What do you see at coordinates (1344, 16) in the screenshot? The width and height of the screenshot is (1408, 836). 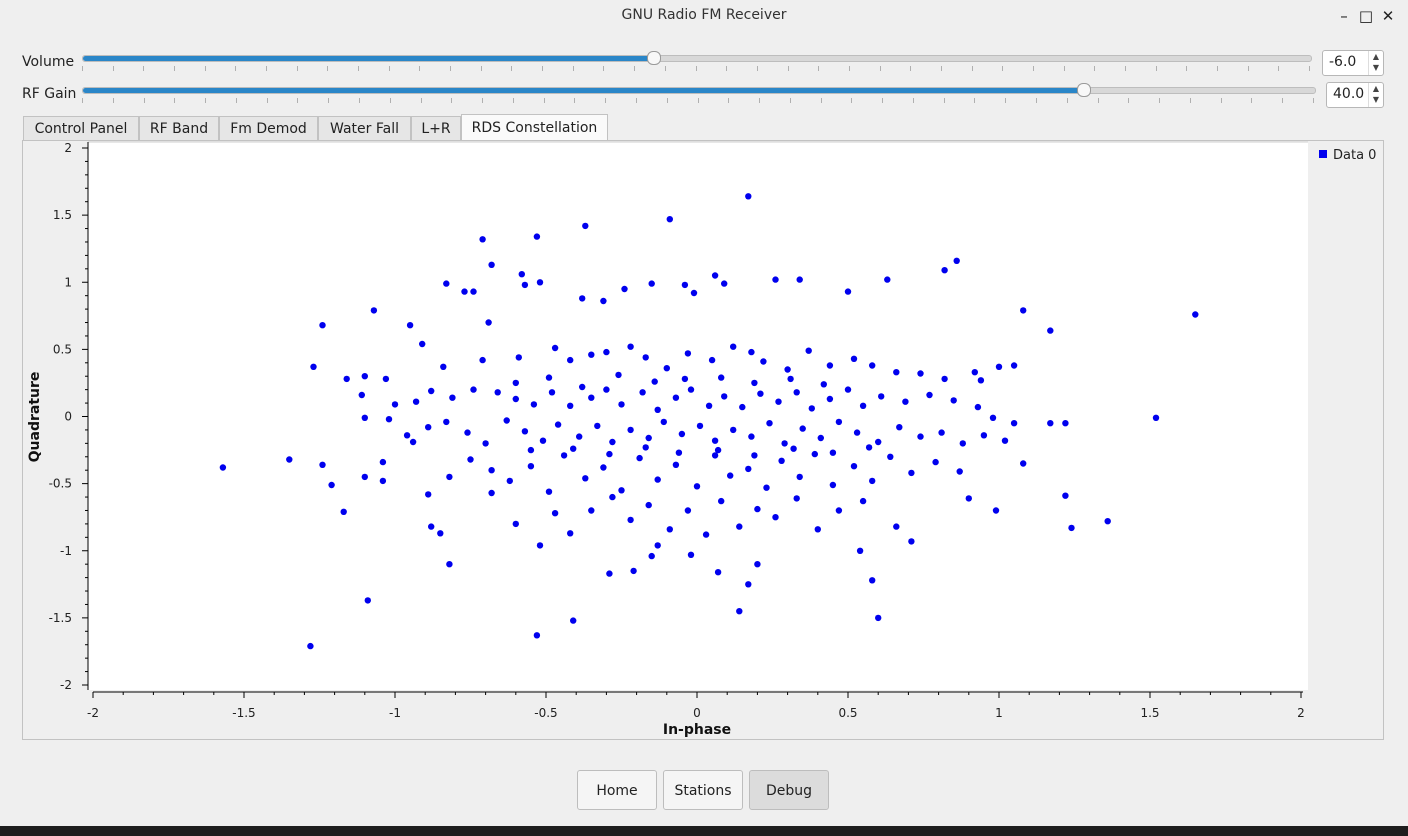 I see `minimize-icon: –` at bounding box center [1344, 16].